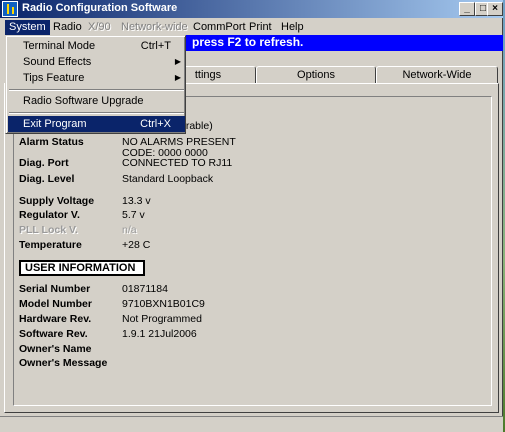 The image size is (505, 432). What do you see at coordinates (163, 304) in the screenshot?
I see `model-number-value: 9710BXN1B01C9` at bounding box center [163, 304].